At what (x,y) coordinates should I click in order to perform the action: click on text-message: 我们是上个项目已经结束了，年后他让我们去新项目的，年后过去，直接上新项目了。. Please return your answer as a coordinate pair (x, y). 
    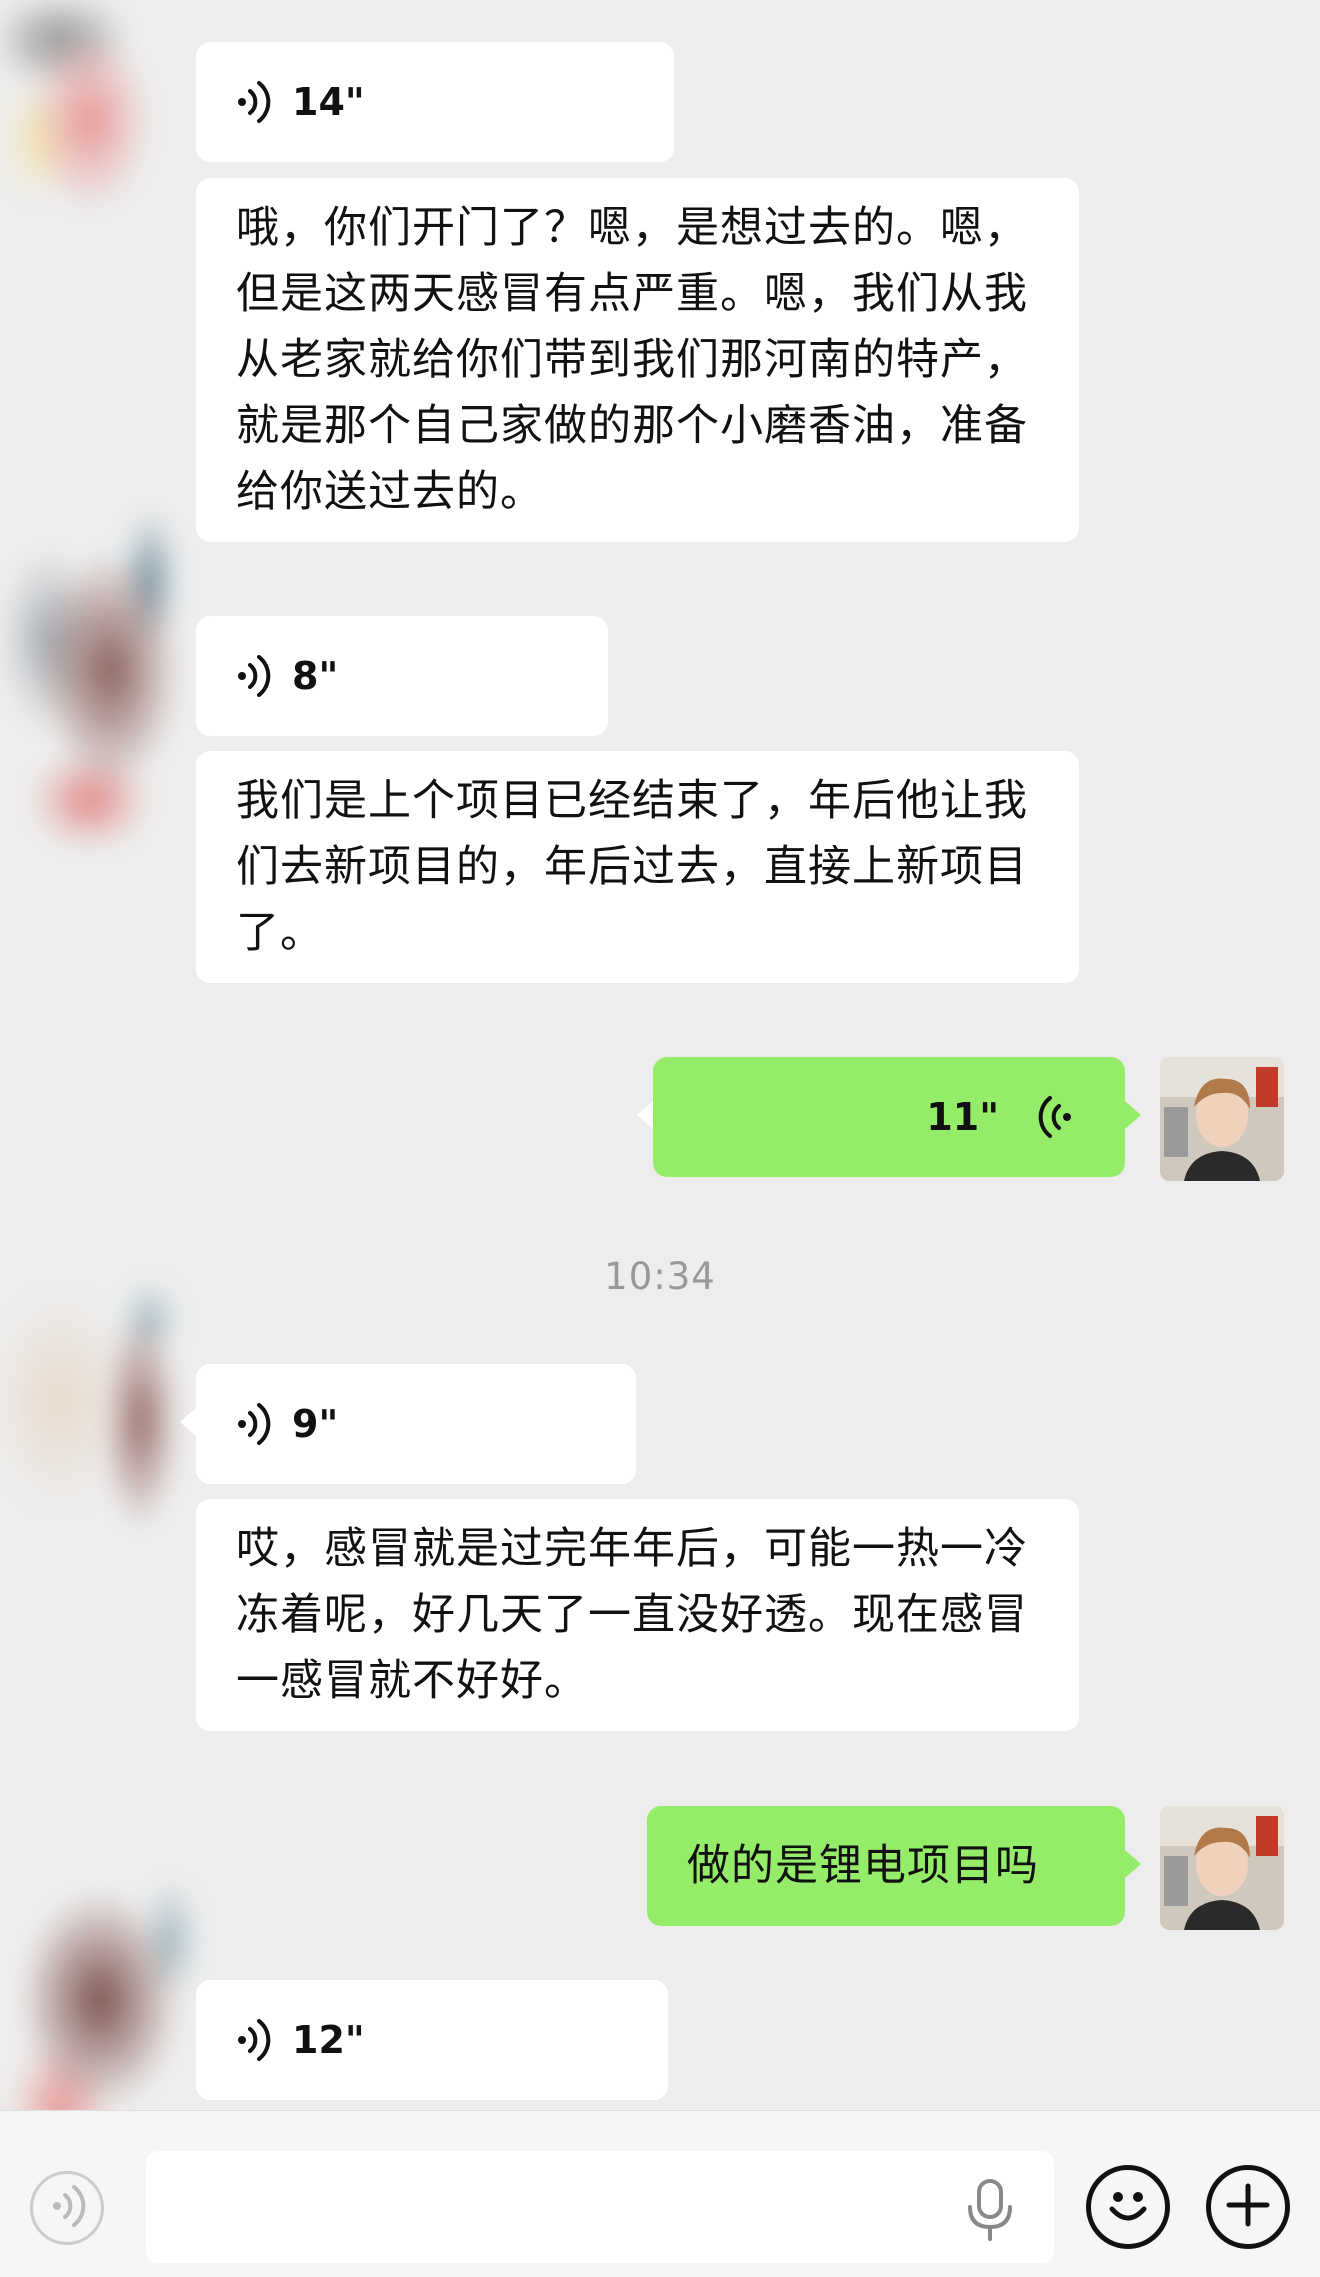
    Looking at the image, I should click on (637, 867).